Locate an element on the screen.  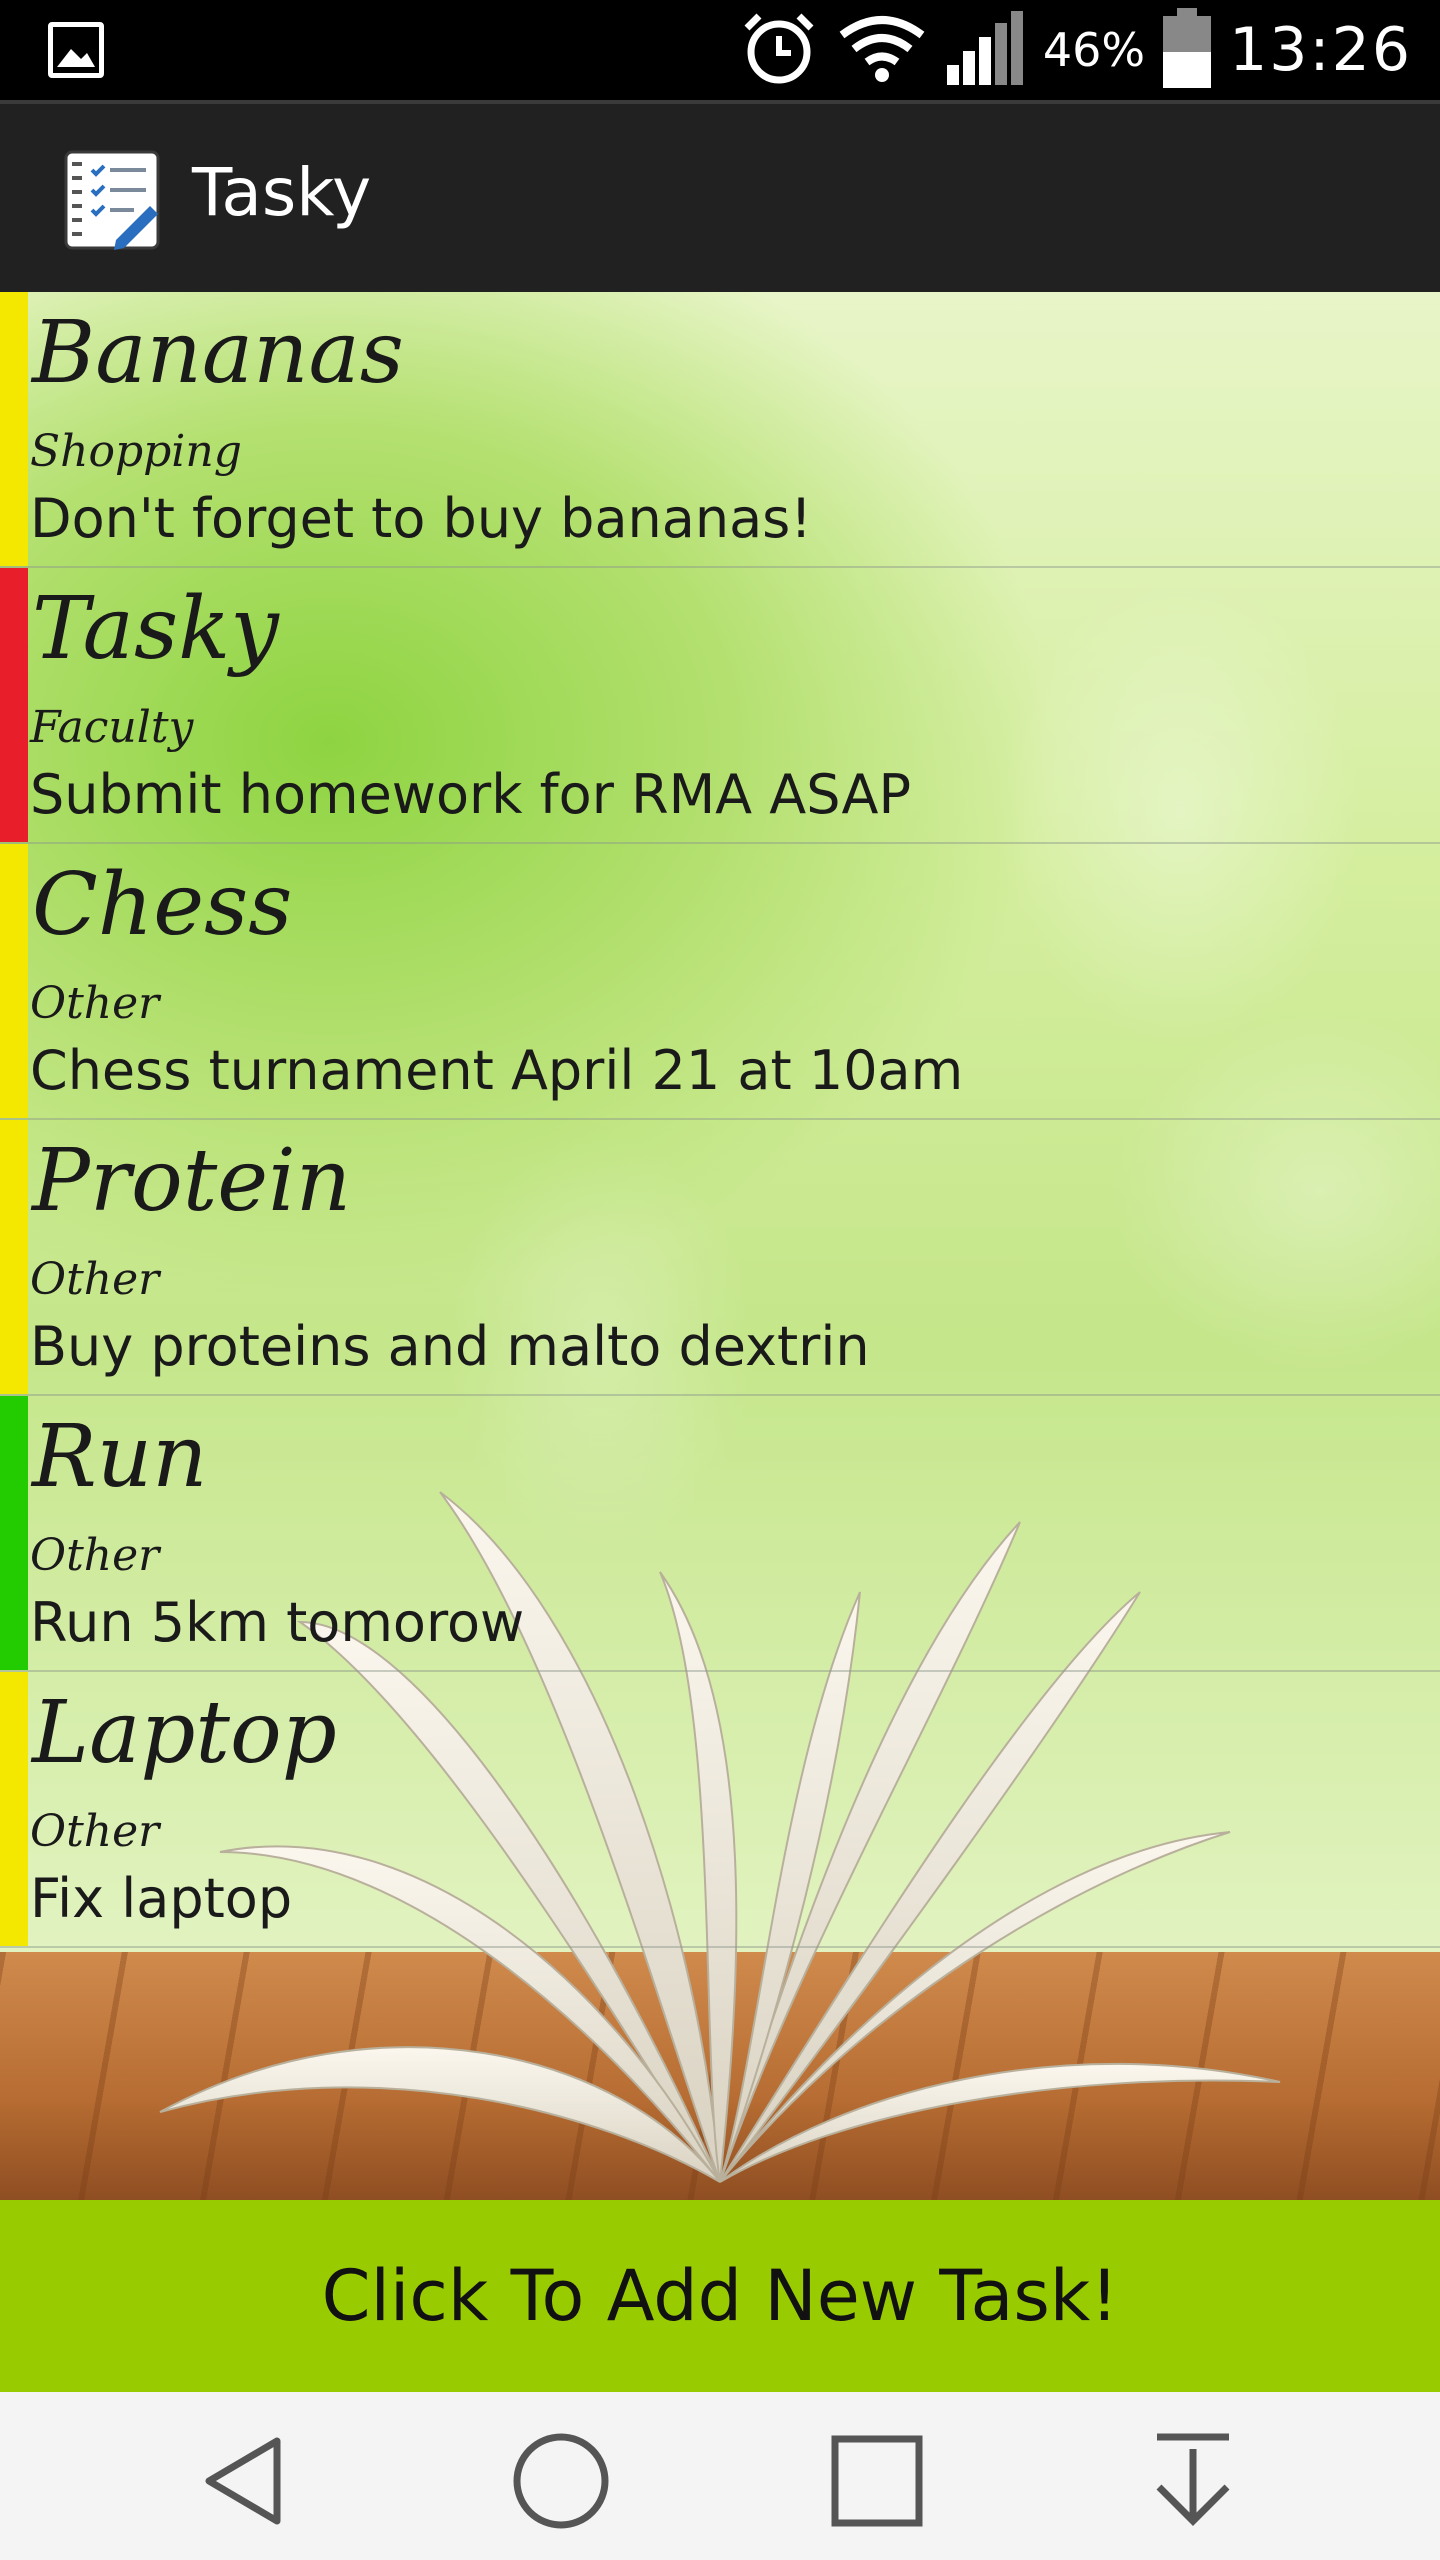
task-item: Laptop Other Fix laptop is located at coordinates (720, 1810).